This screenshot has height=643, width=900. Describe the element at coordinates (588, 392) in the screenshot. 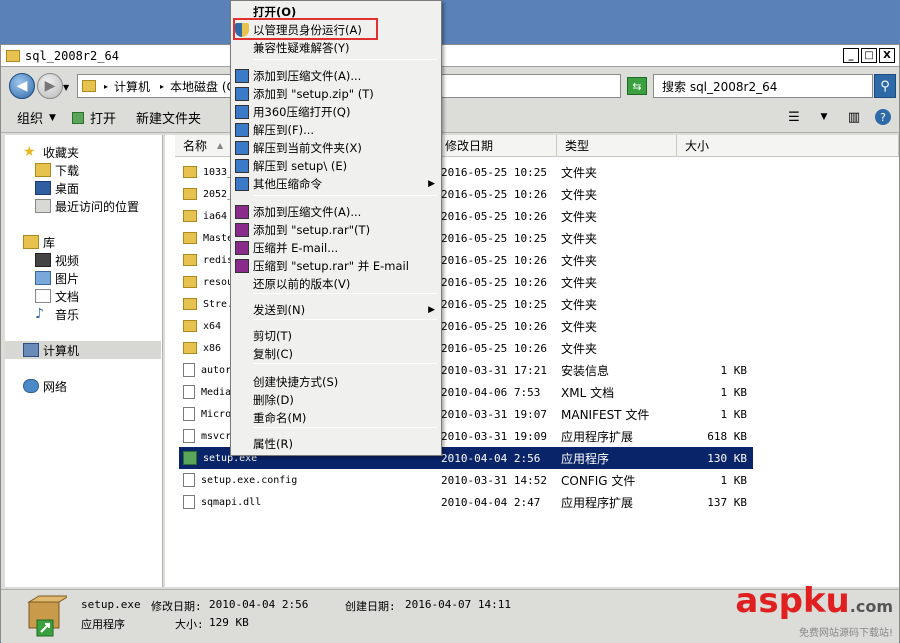

I see `file-type: XML 文档` at that location.